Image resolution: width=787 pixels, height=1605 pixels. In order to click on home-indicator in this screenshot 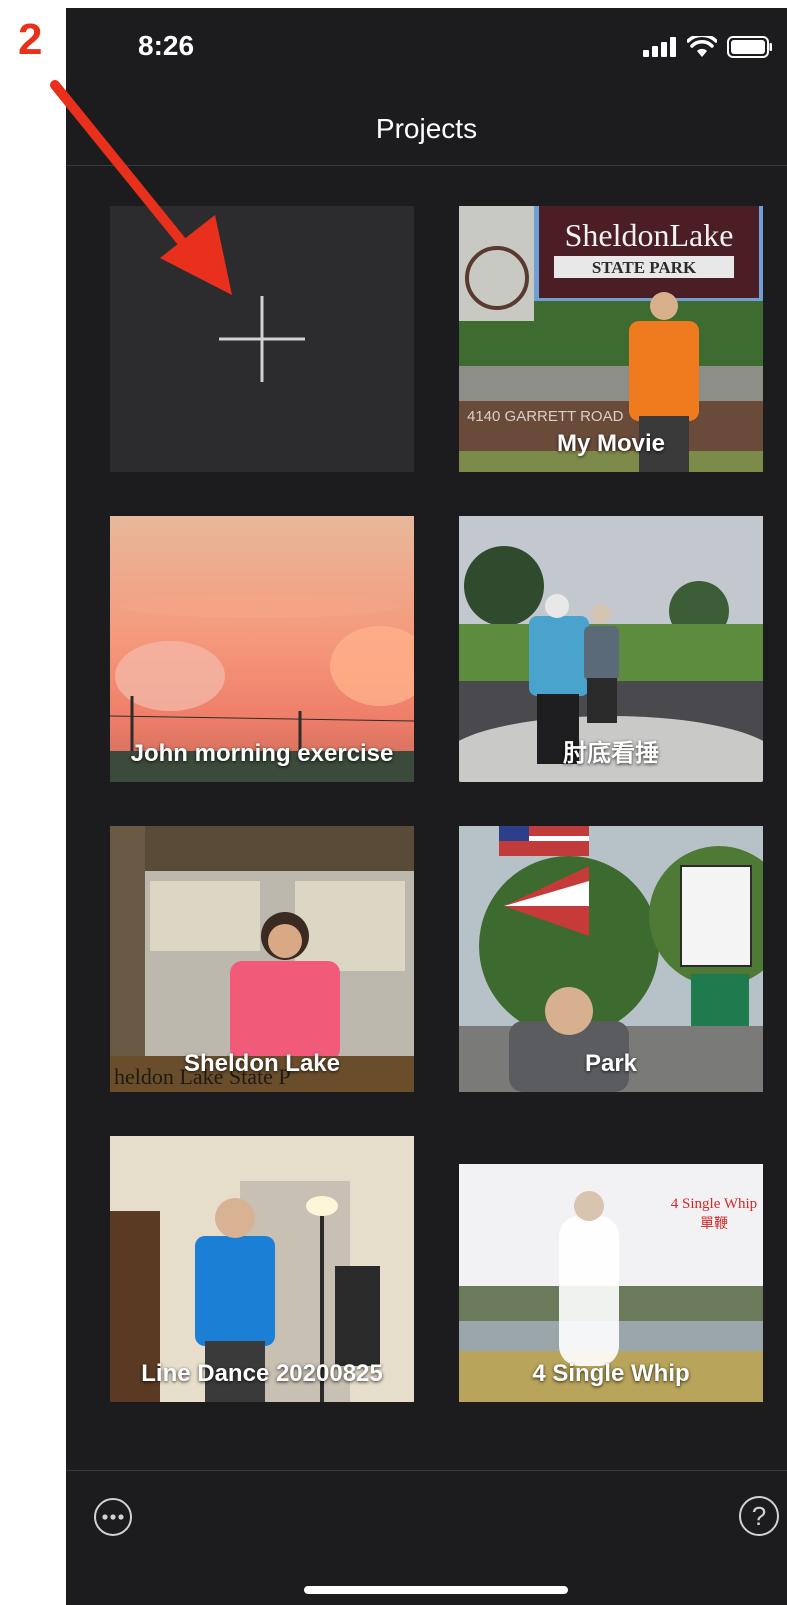, I will do `click(436, 1590)`.